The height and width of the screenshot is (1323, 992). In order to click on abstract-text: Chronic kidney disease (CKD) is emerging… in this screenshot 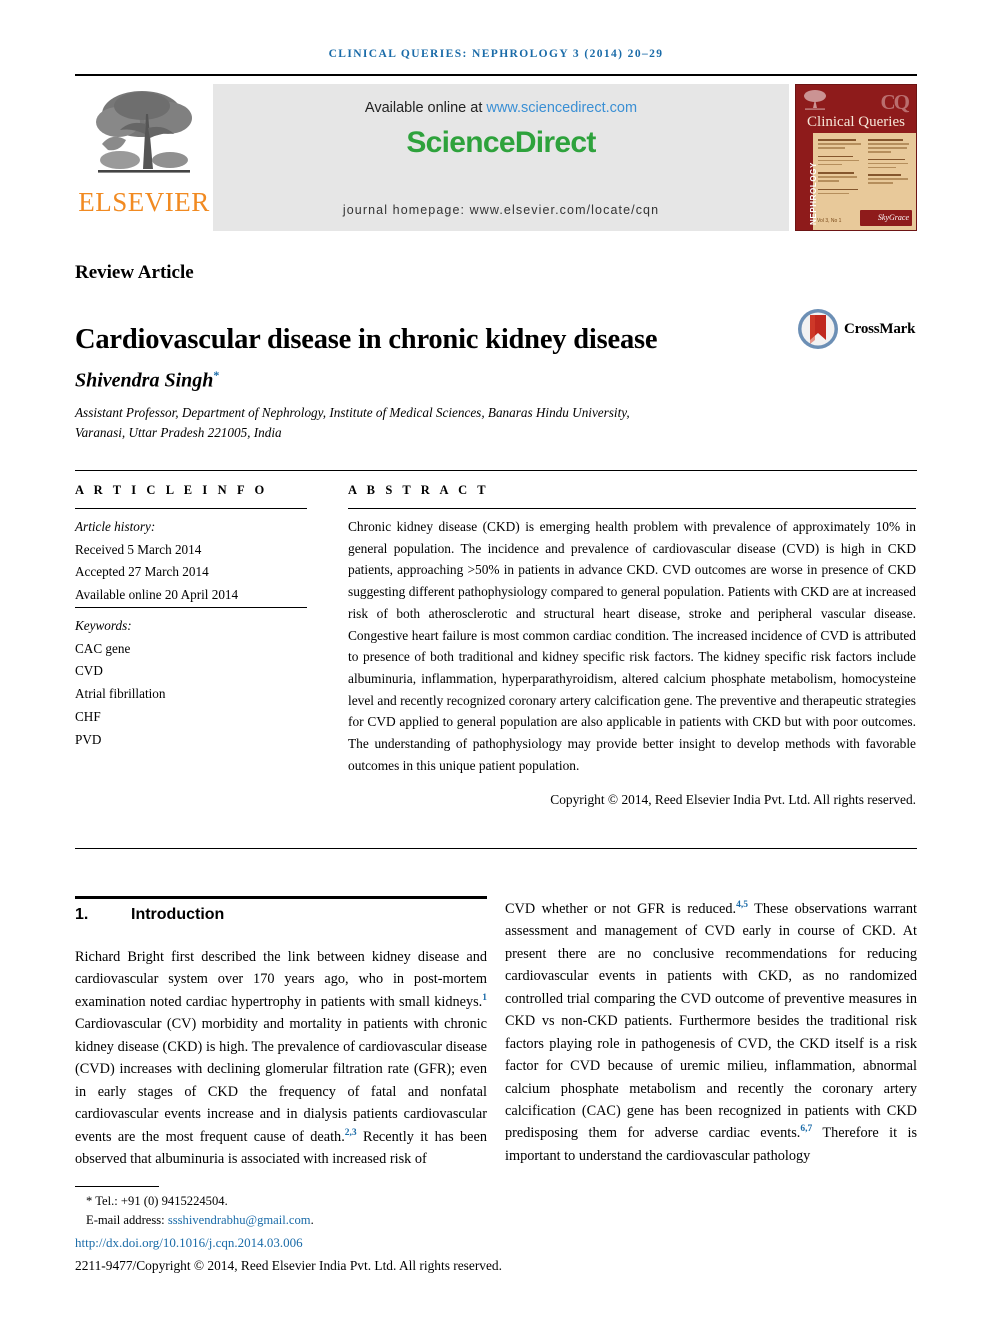, I will do `click(632, 646)`.